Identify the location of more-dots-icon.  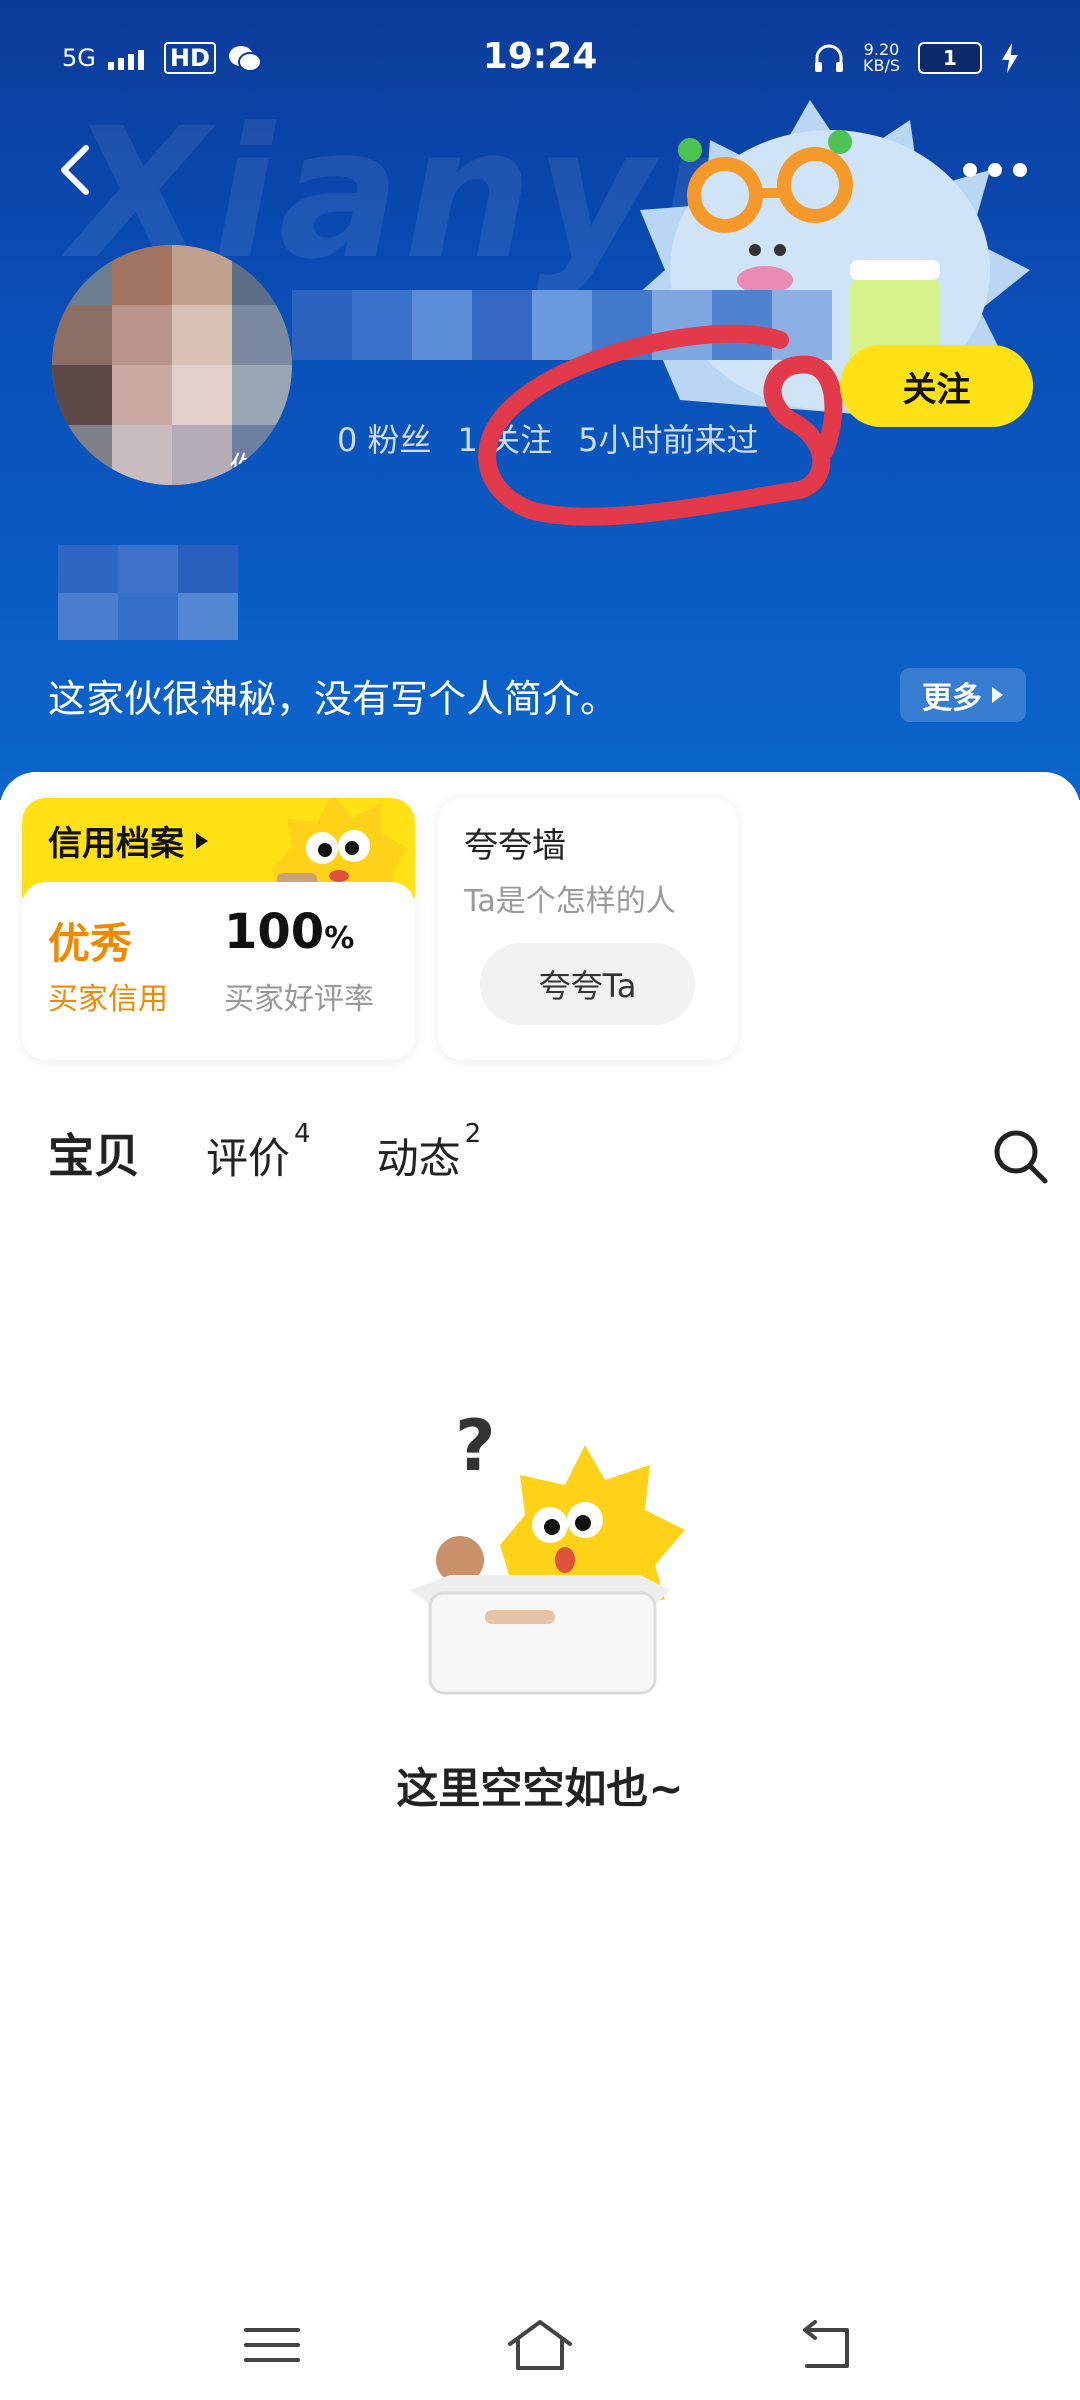
(995, 170).